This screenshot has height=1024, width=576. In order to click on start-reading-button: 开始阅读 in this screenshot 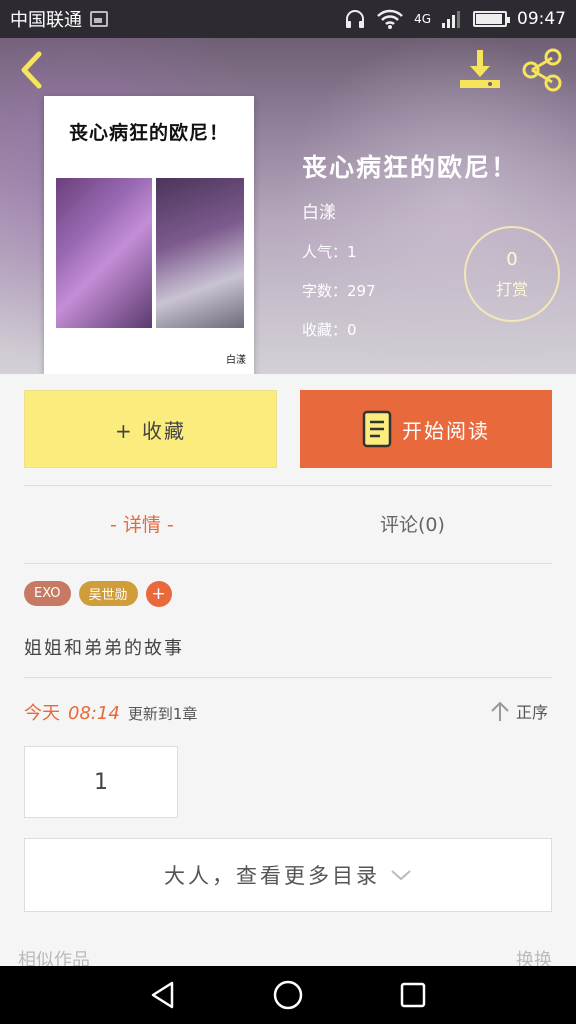, I will do `click(426, 429)`.